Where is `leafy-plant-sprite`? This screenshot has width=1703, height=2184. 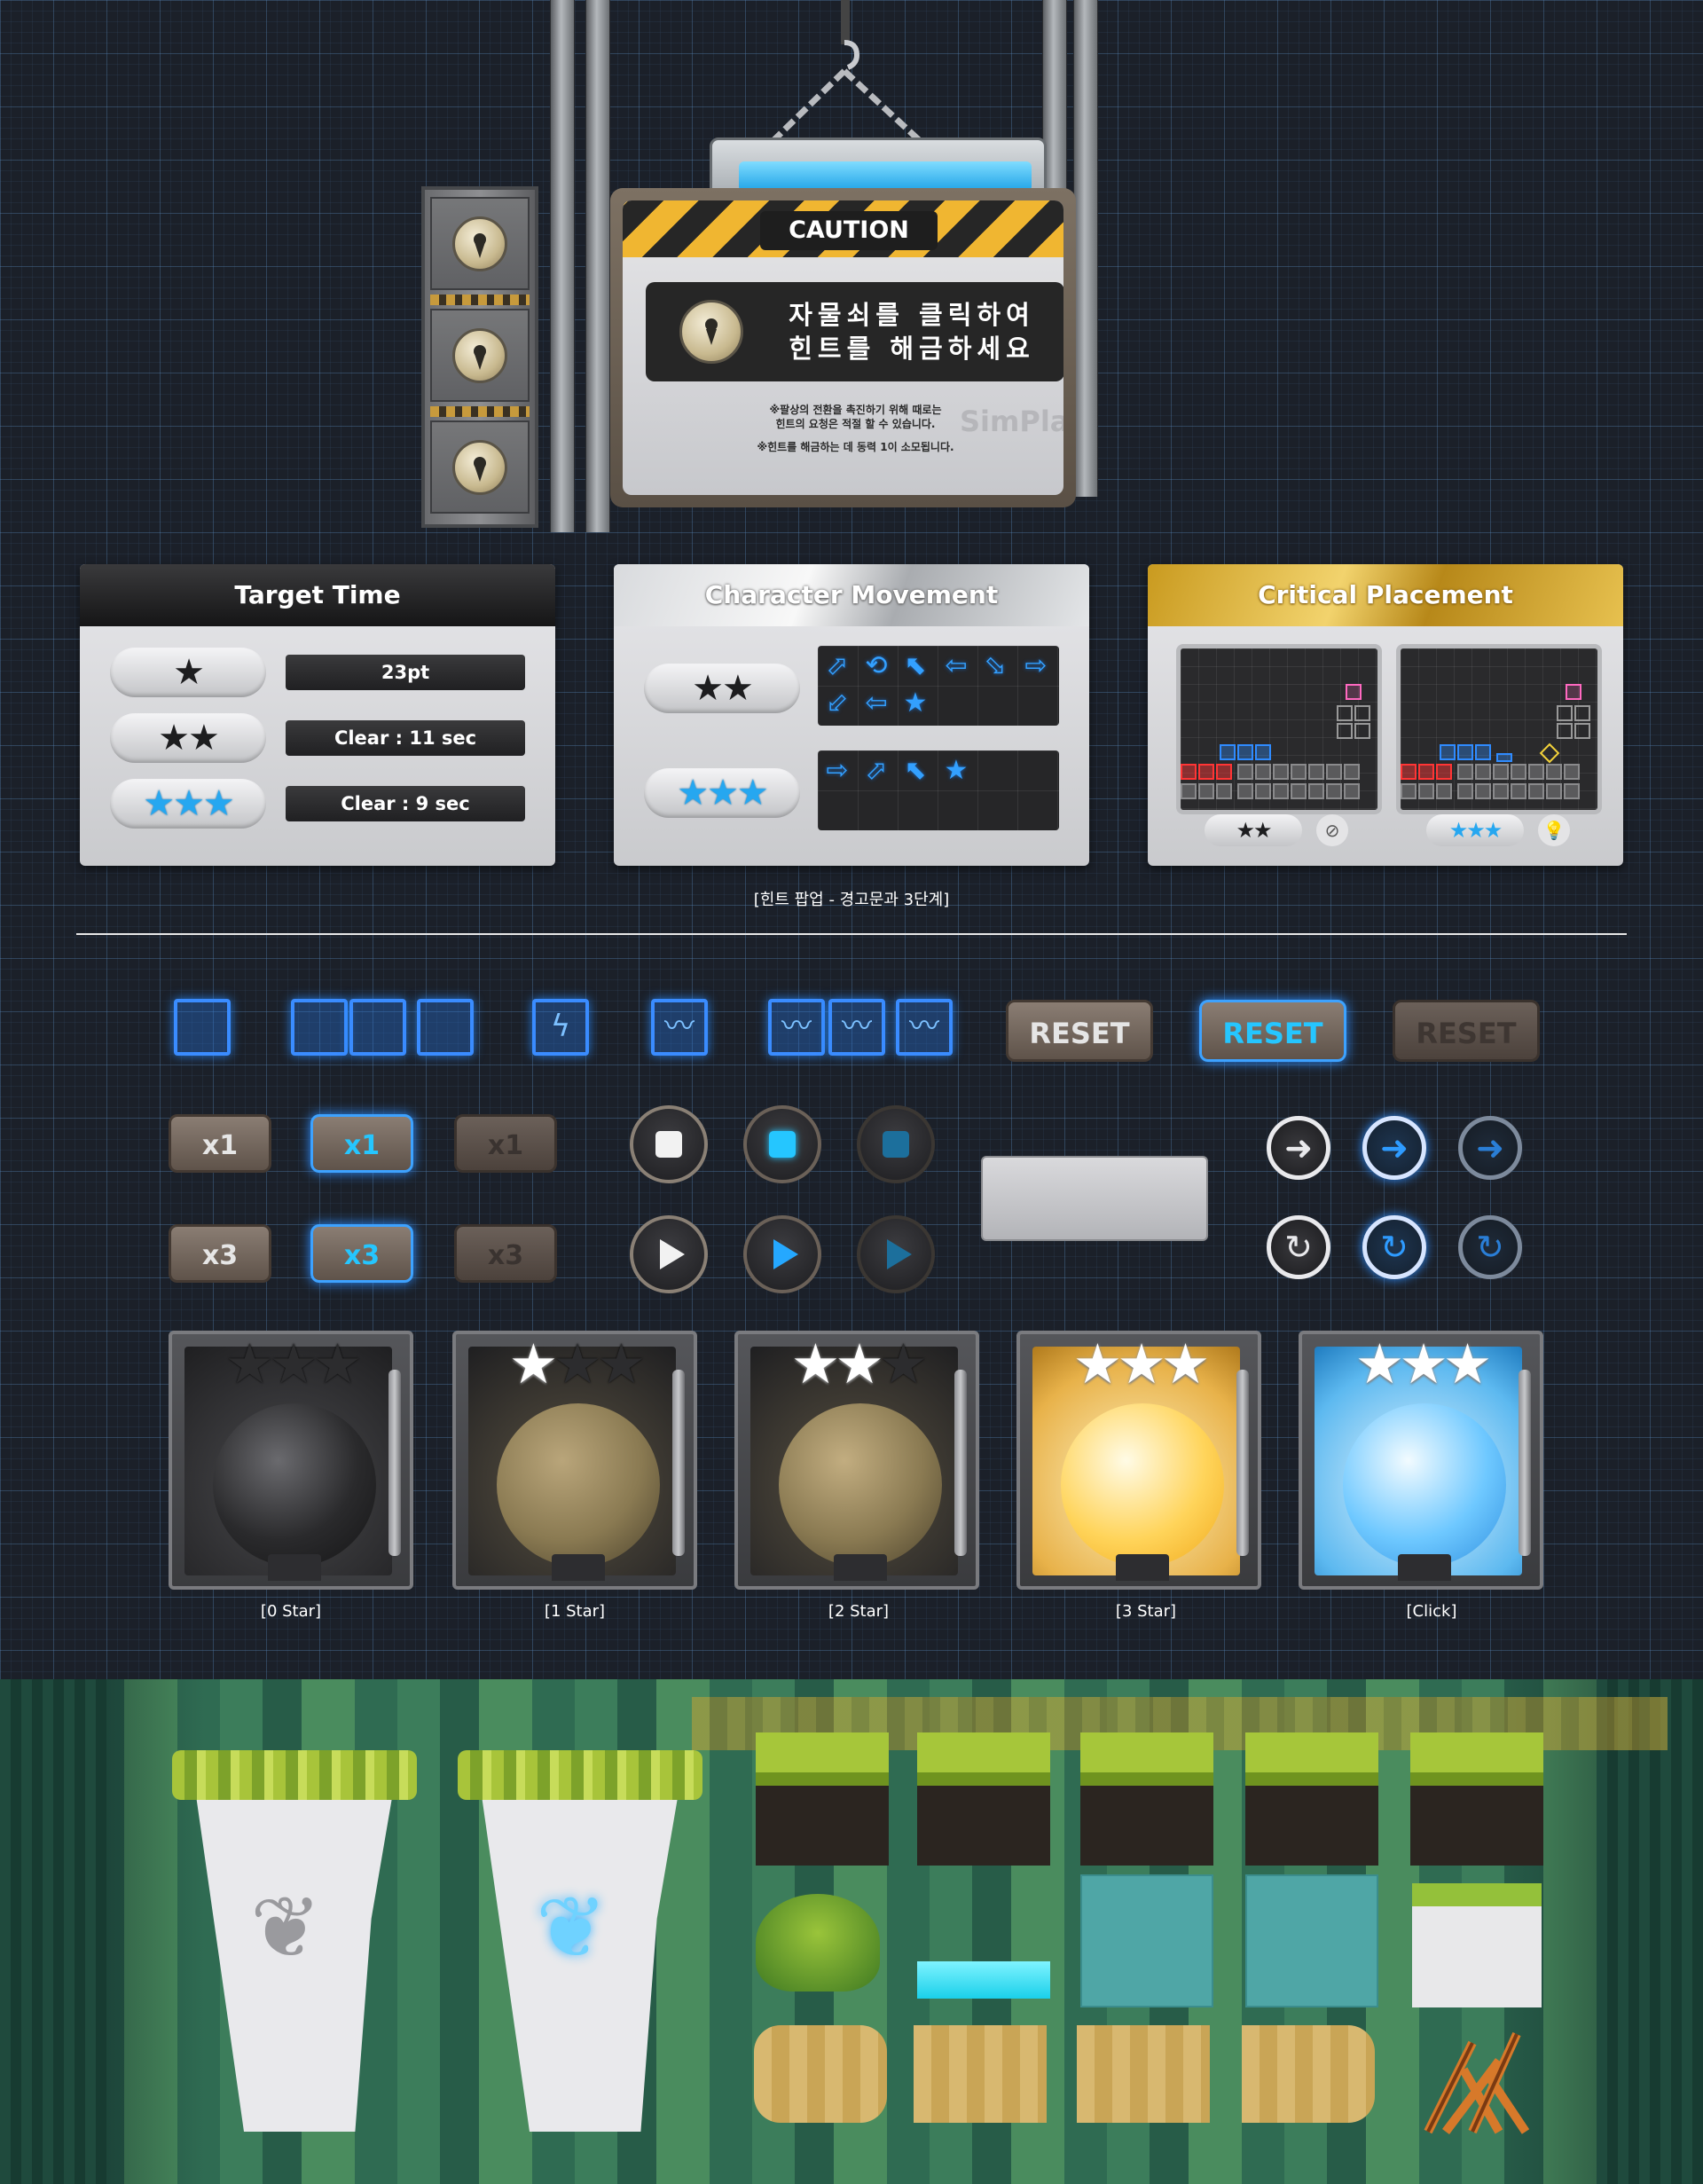
leafy-plant-sprite is located at coordinates (818, 1943).